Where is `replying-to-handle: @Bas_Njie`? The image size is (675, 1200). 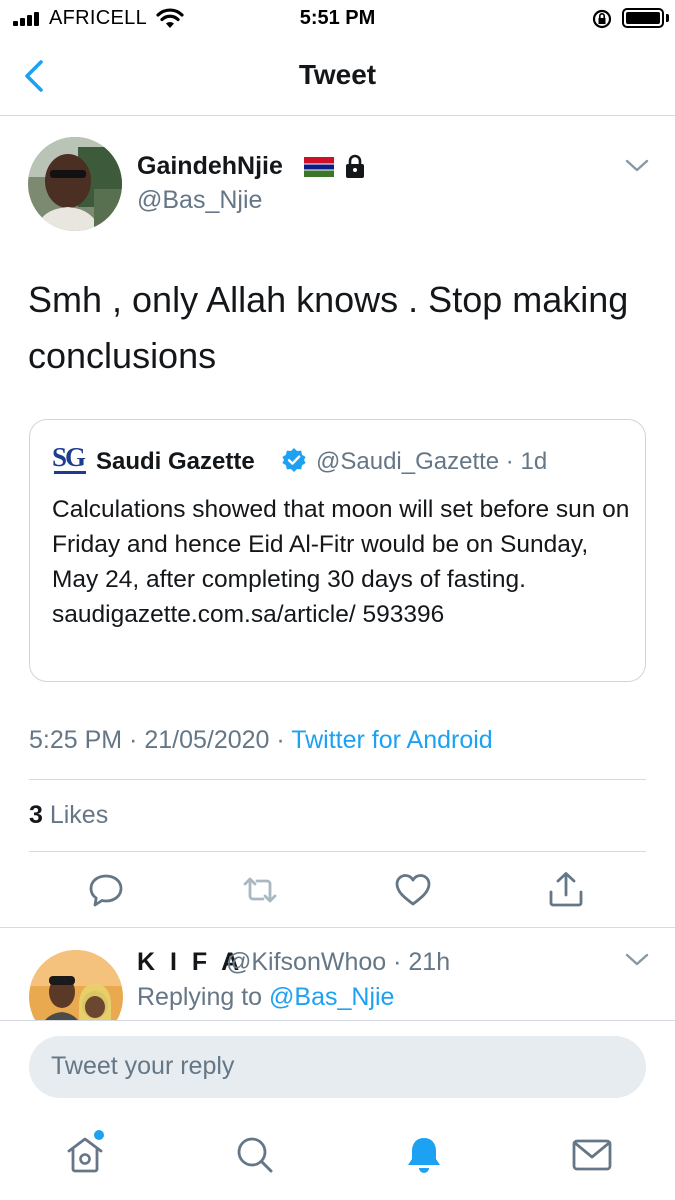 replying-to-handle: @Bas_Njie is located at coordinates (331, 997).